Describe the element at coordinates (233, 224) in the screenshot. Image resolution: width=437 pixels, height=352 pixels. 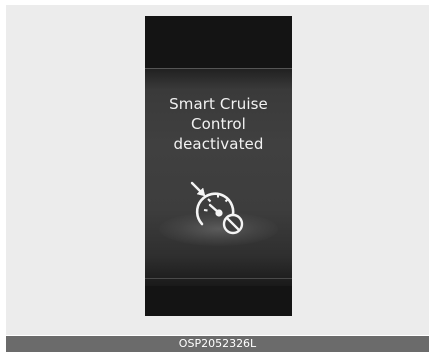
I see `prohibited-icon` at that location.